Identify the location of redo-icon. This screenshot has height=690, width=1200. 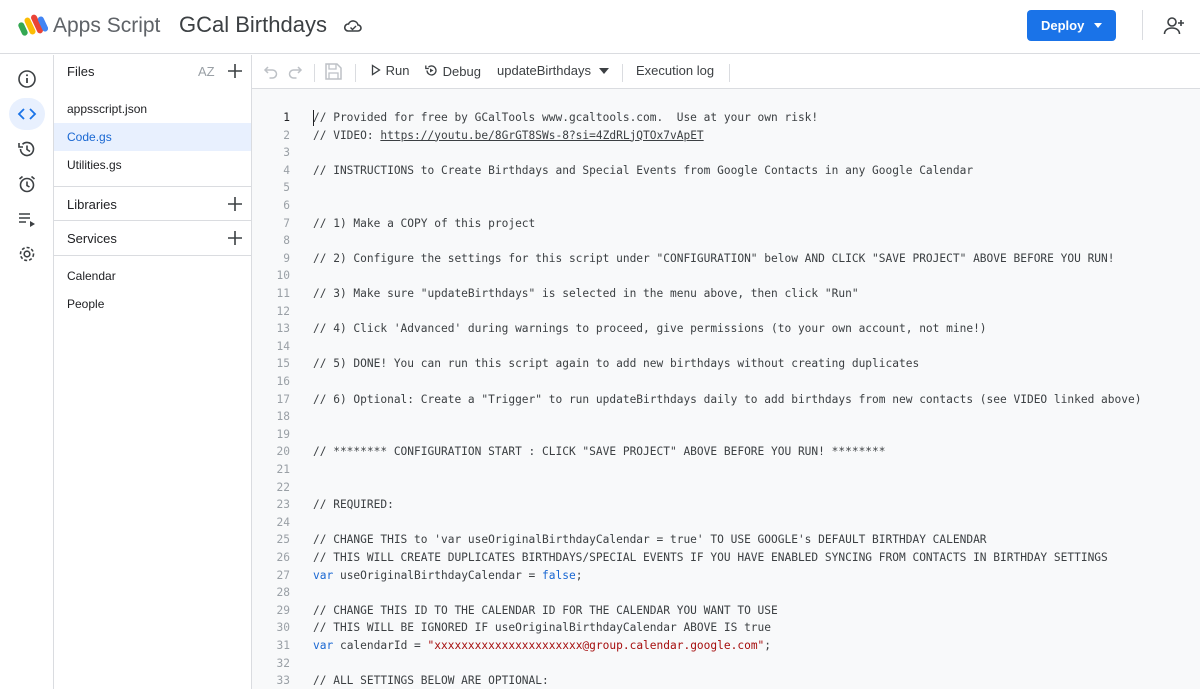
(295, 72).